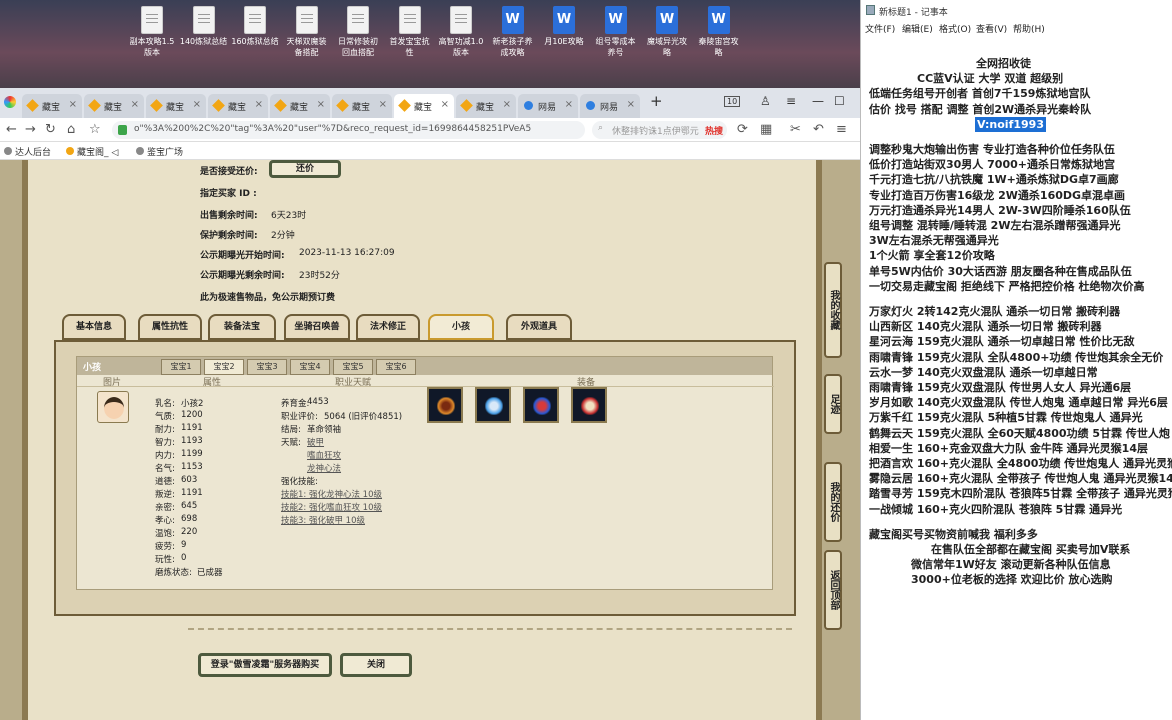  I want to click on tab-equip: 装备法宝, so click(242, 327).